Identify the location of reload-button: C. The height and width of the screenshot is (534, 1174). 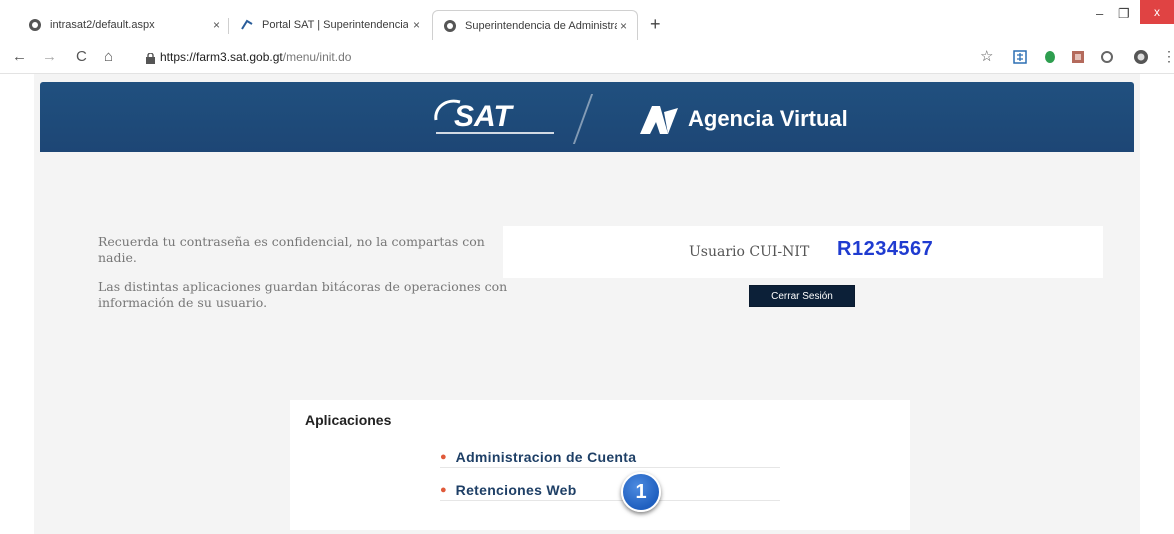
(81, 56).